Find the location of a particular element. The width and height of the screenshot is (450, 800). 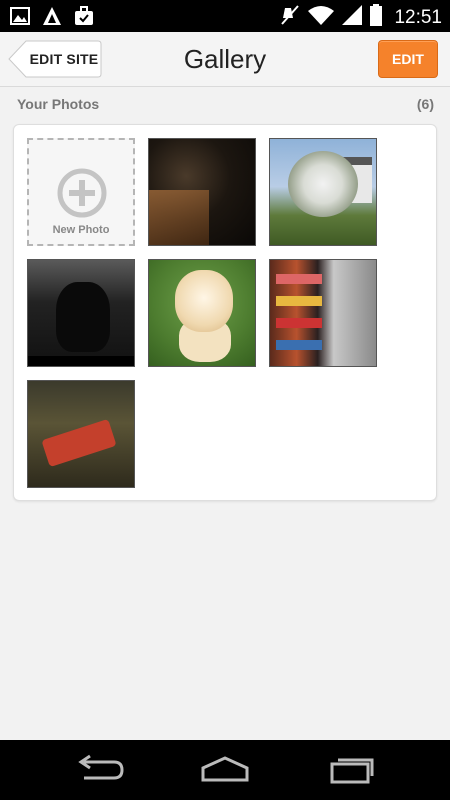

new-photo-label: New Photo is located at coordinates (81, 230).